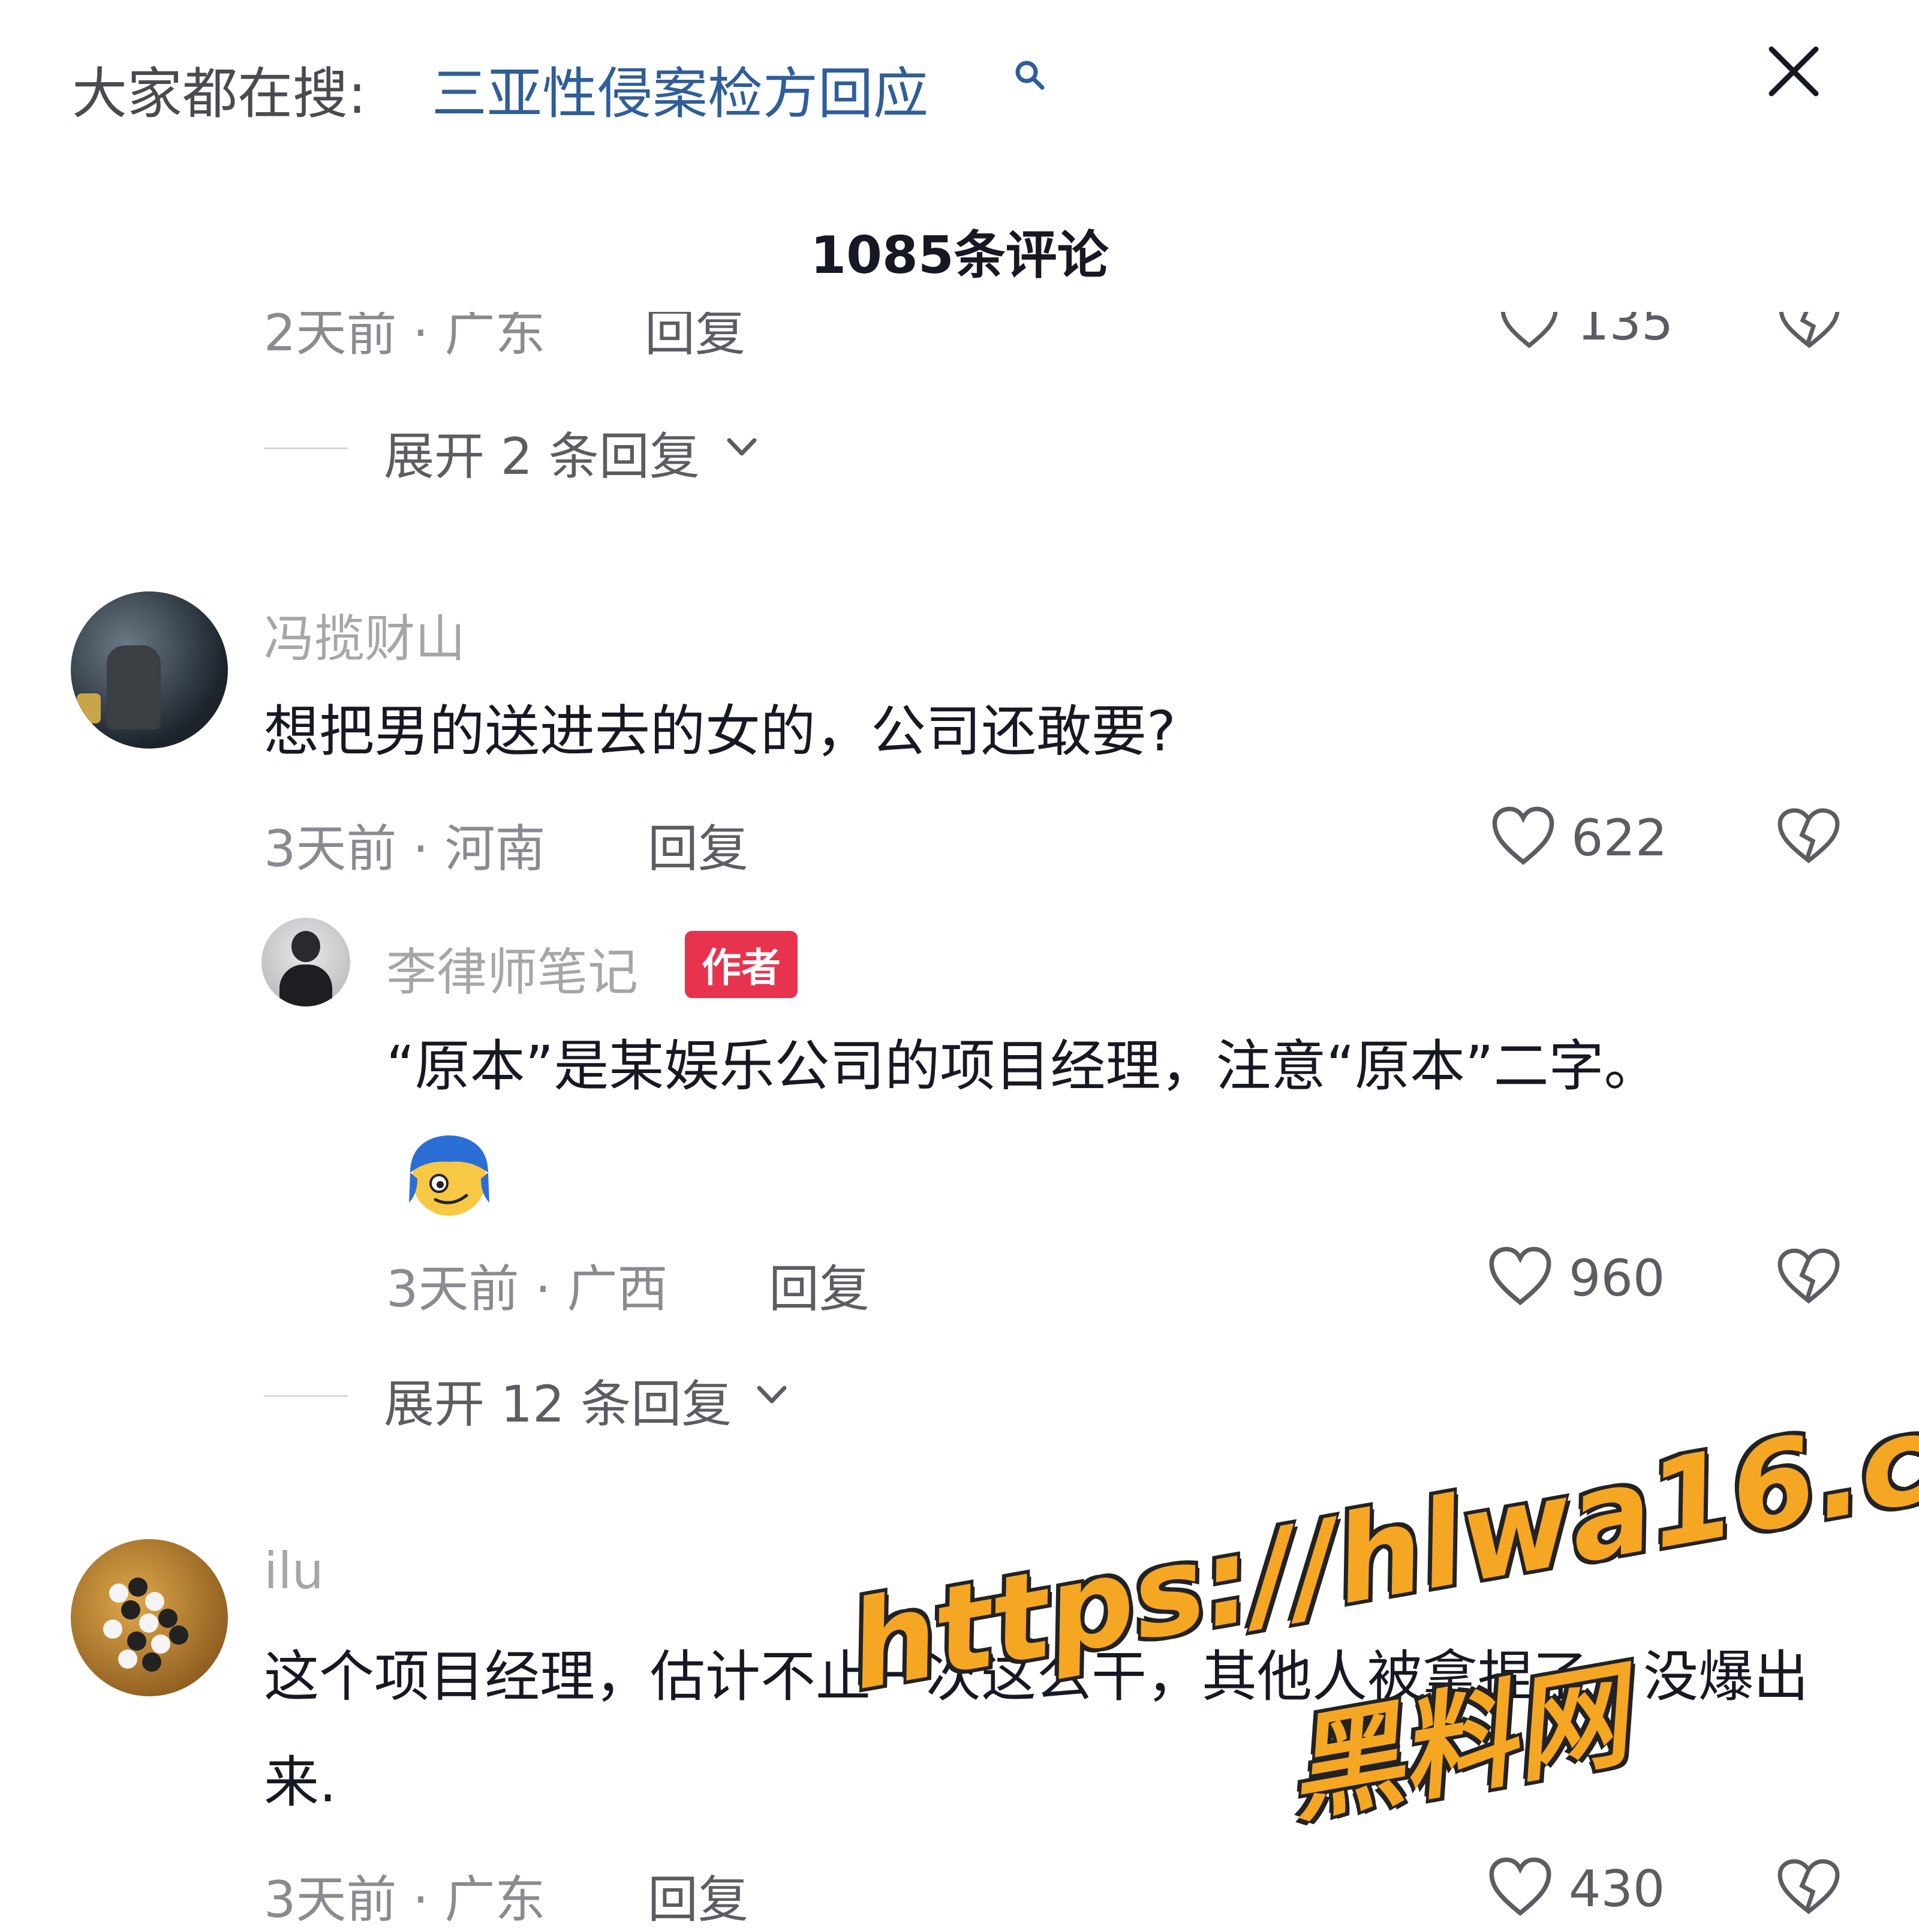 Image resolution: width=1919 pixels, height=1932 pixels. What do you see at coordinates (294, 1571) in the screenshot?
I see `comment-username: ilu` at bounding box center [294, 1571].